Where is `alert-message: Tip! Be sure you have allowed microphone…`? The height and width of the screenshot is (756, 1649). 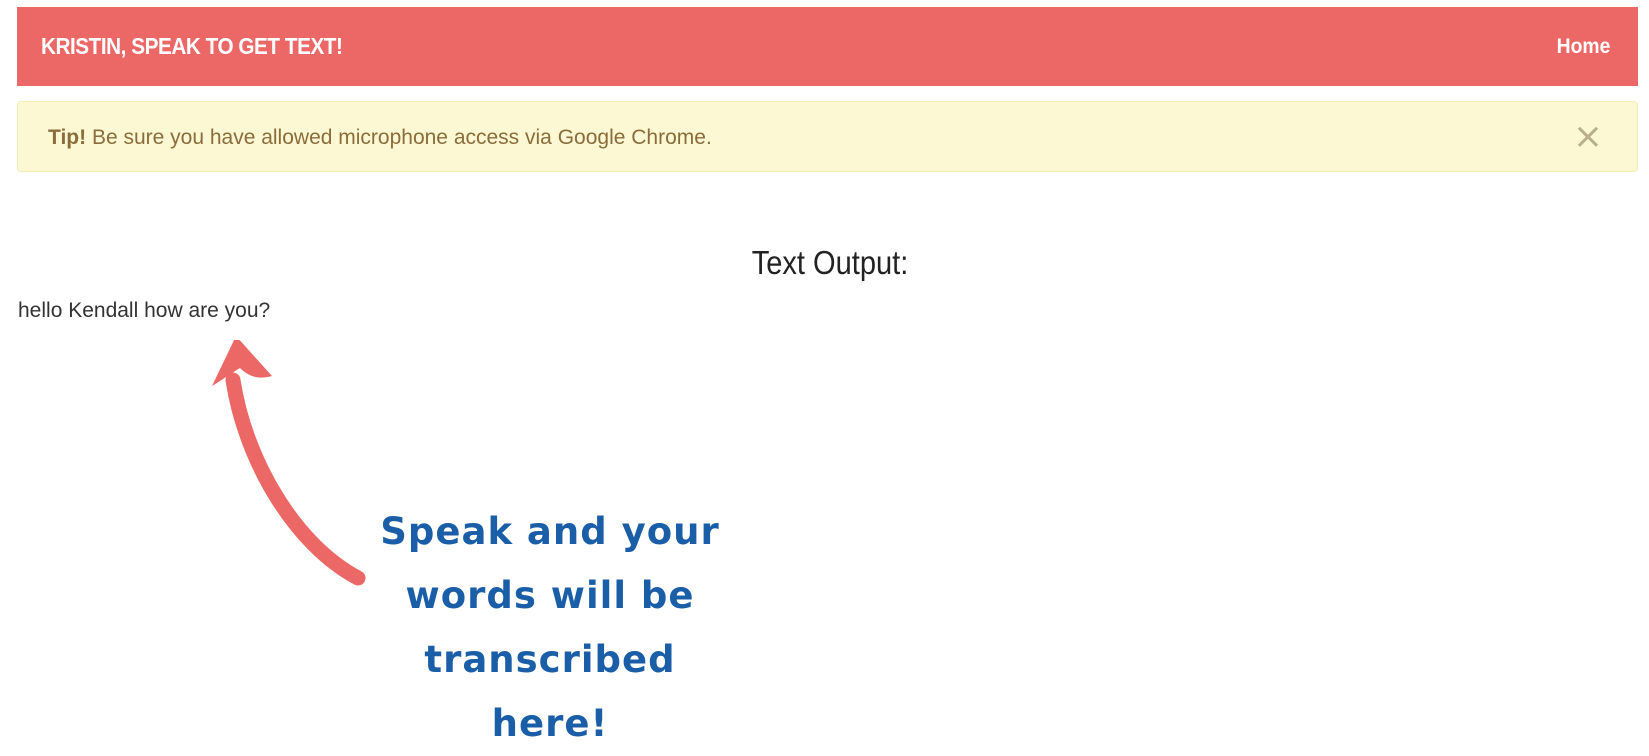 alert-message: Tip! Be sure you have allowed microphone… is located at coordinates (380, 137).